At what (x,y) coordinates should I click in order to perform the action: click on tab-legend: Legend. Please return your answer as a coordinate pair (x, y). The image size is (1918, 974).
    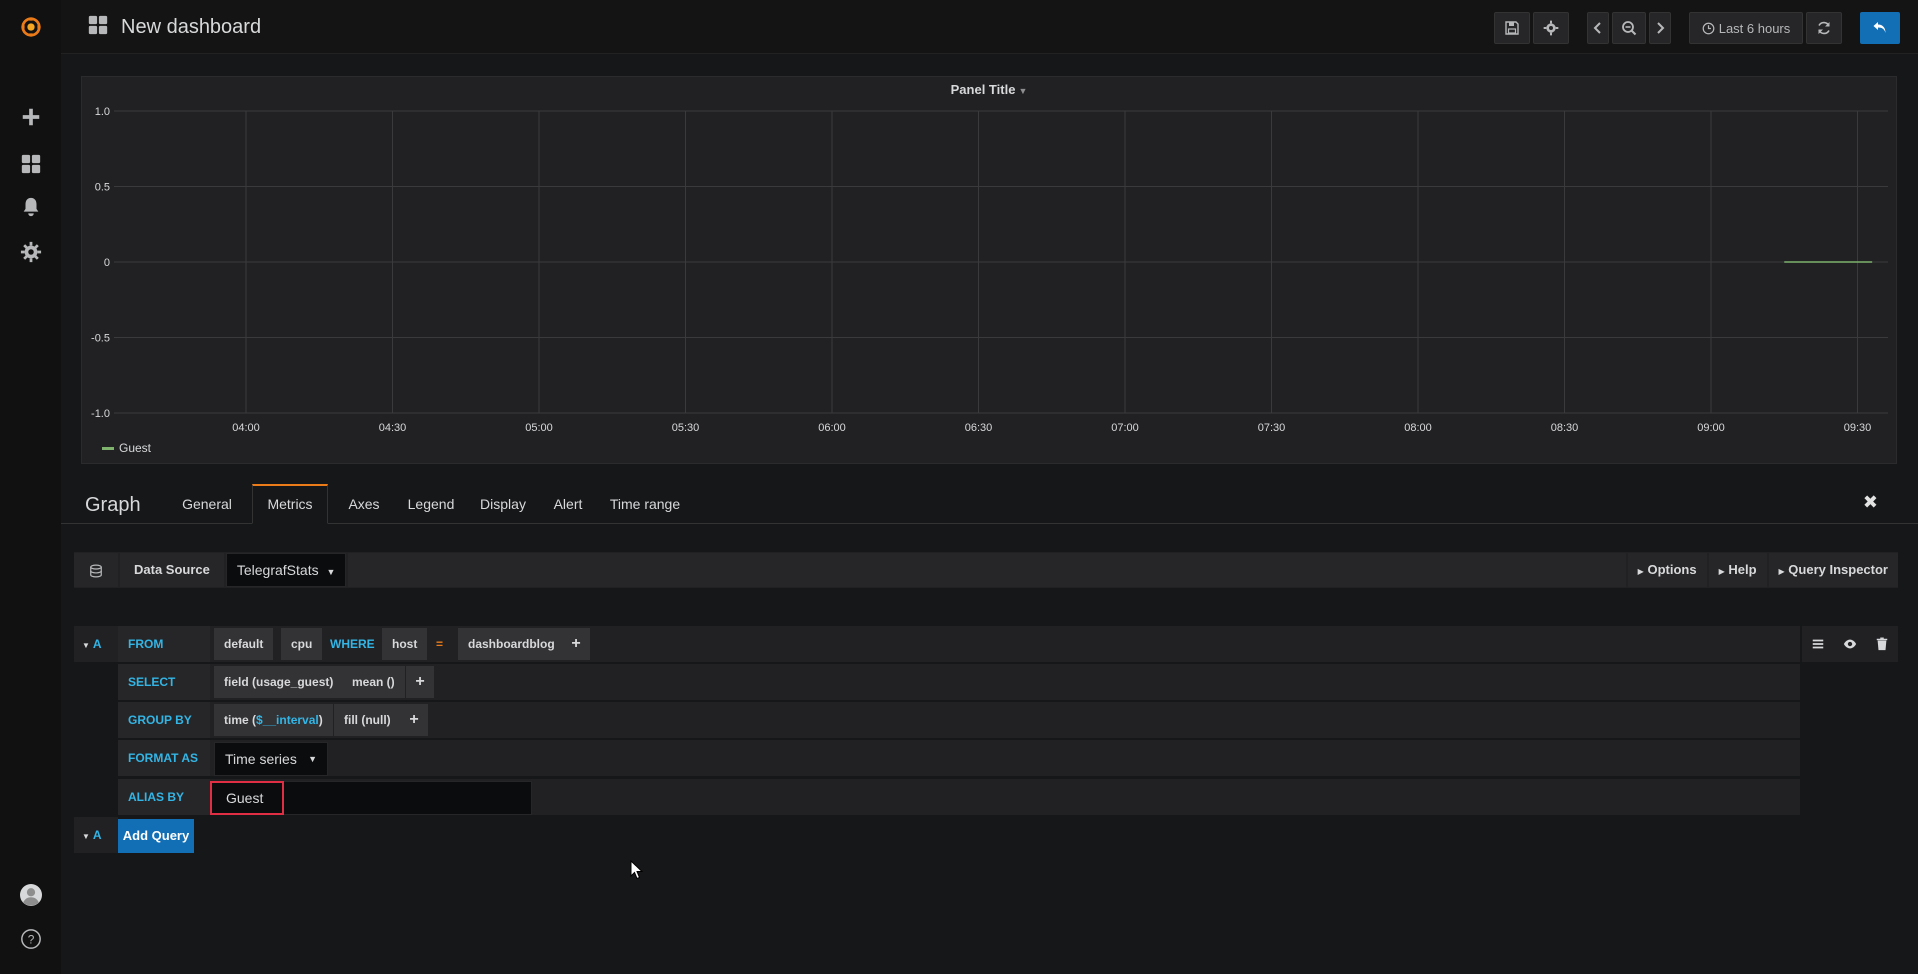
    Looking at the image, I should click on (431, 504).